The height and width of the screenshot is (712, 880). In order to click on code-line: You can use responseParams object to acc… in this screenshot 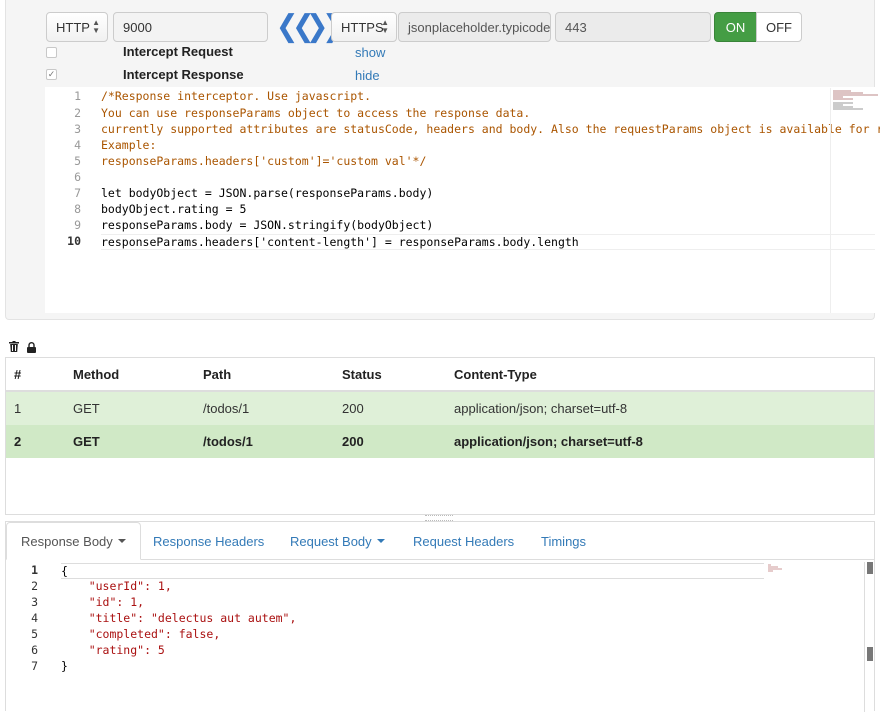, I will do `click(316, 113)`.